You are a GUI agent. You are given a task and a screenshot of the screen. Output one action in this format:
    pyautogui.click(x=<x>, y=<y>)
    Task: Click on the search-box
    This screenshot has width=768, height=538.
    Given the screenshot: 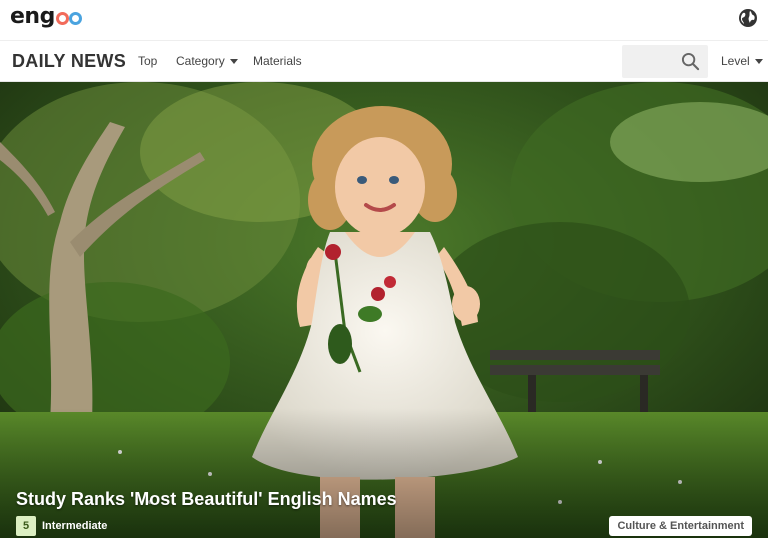 What is the action you would take?
    pyautogui.click(x=665, y=61)
    